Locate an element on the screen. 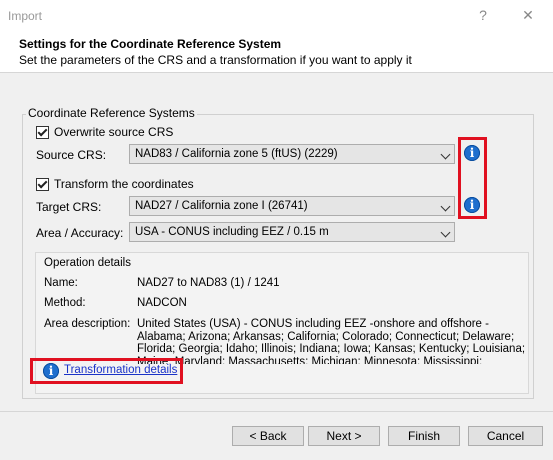 Image resolution: width=553 pixels, height=460 pixels. back-button: < Back is located at coordinates (268, 436).